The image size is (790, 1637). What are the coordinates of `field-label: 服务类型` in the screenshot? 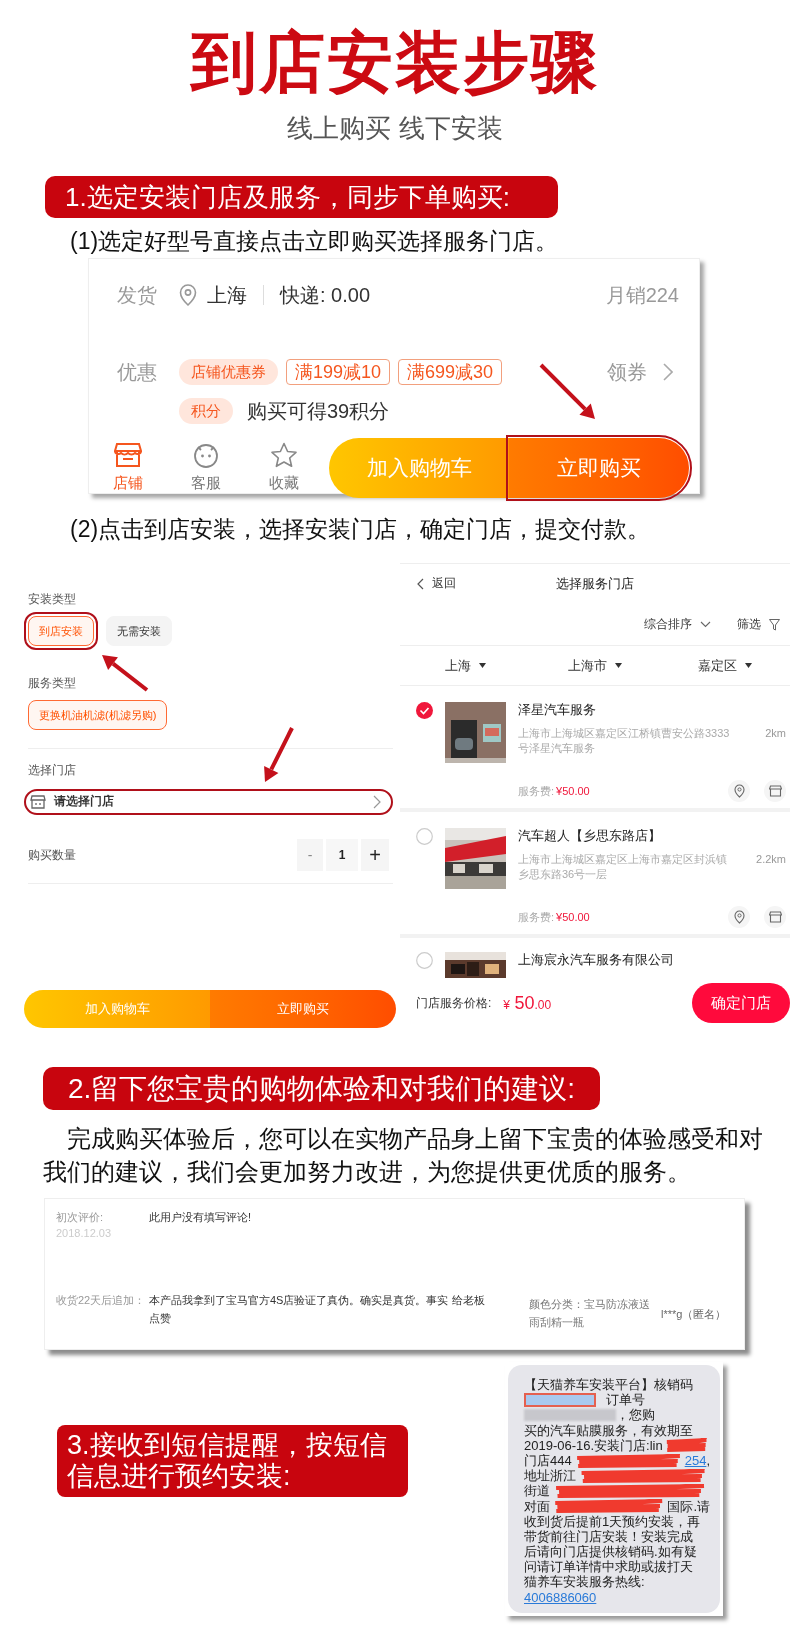 It's located at (52, 683).